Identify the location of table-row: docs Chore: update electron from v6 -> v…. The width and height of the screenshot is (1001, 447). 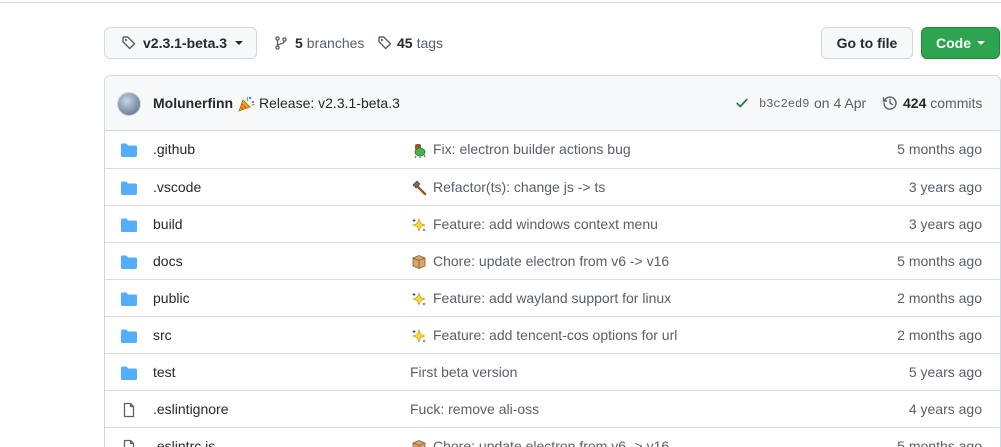
(552, 260).